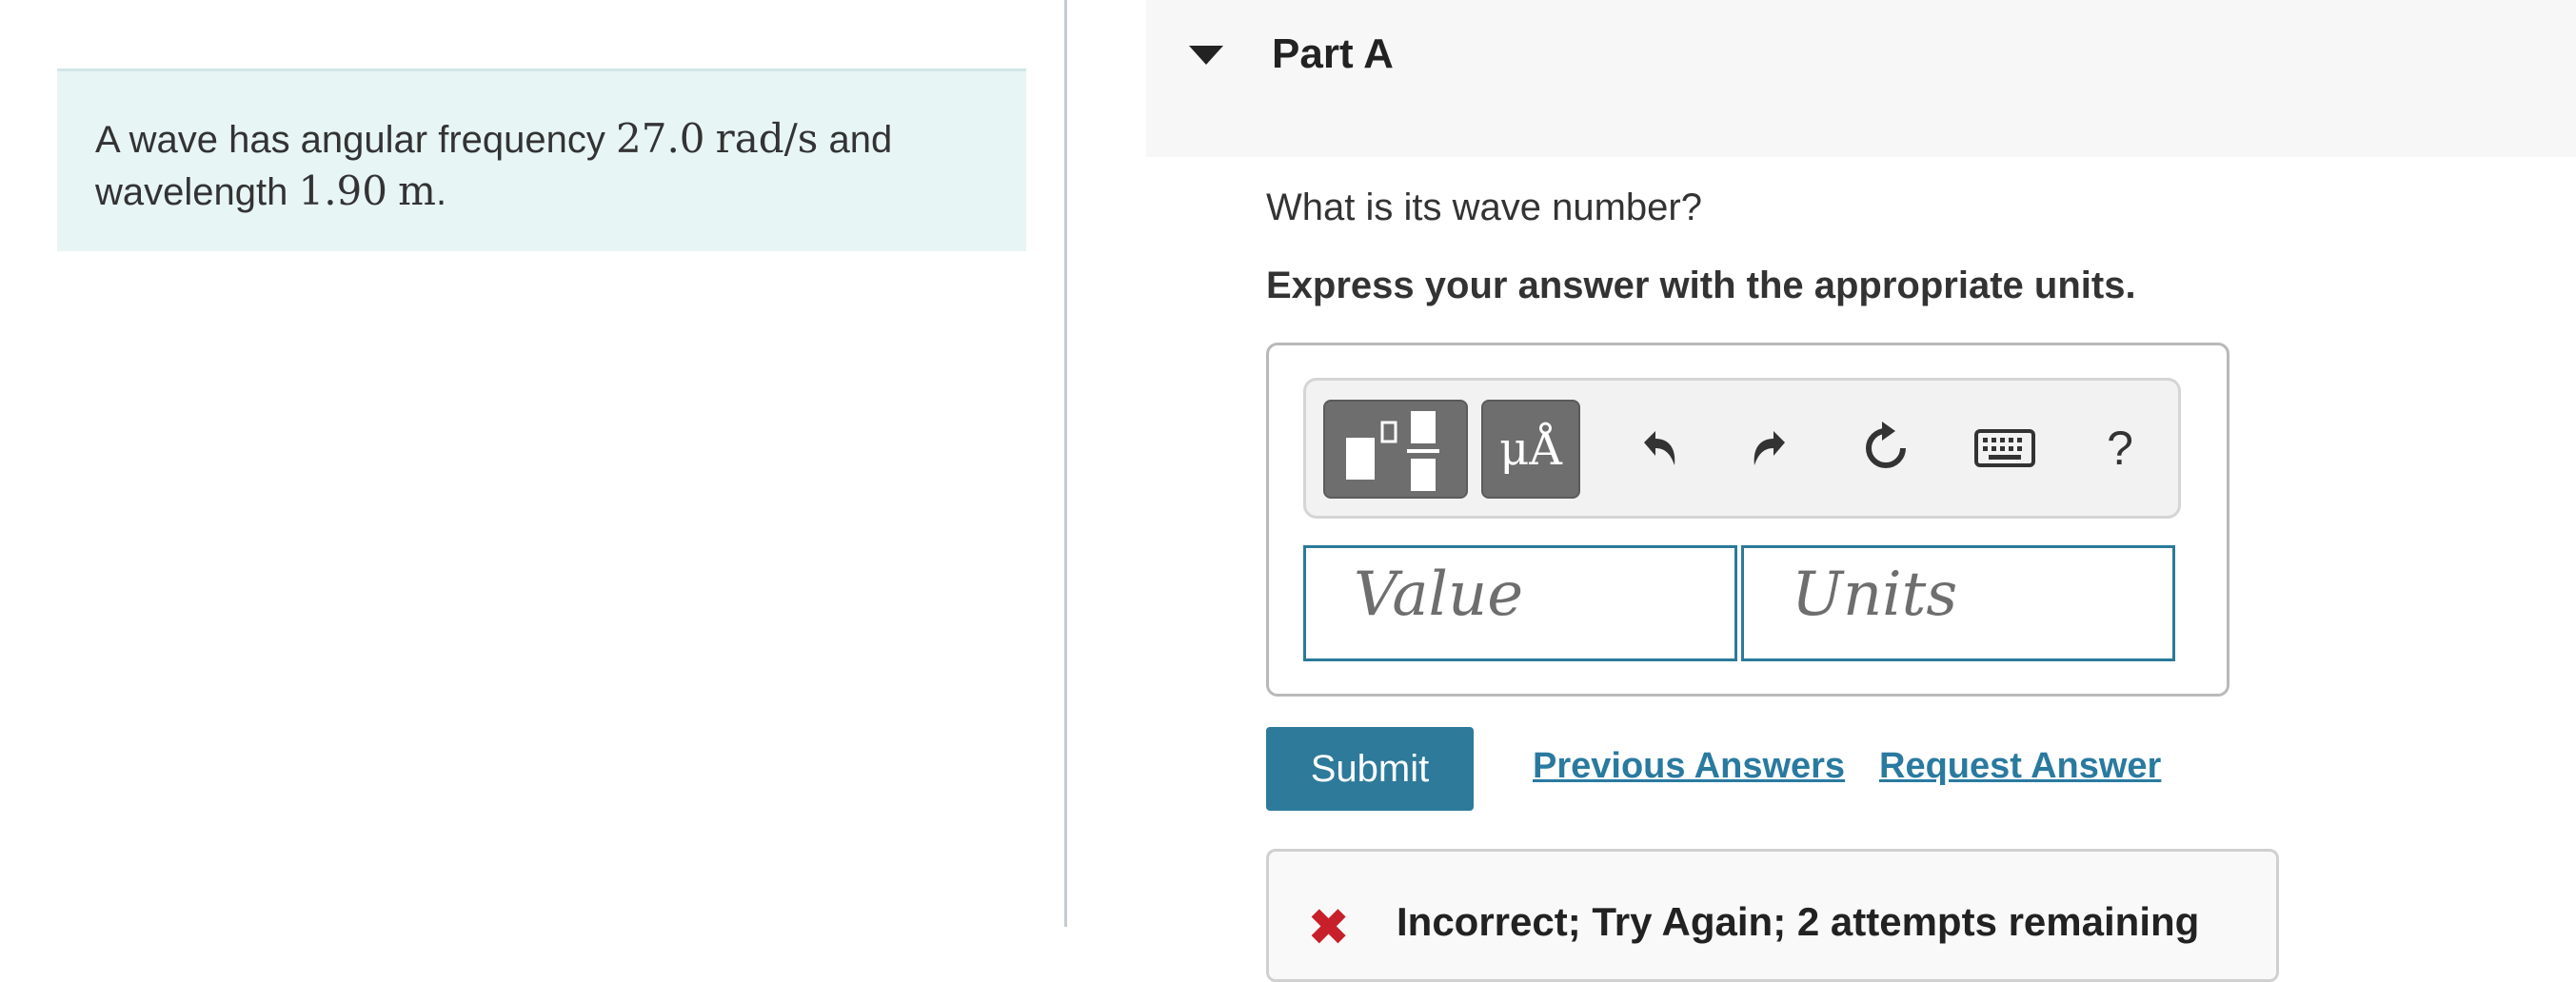 The image size is (2576, 982). Describe the element at coordinates (1520, 603) in the screenshot. I see `value-input: Value` at that location.